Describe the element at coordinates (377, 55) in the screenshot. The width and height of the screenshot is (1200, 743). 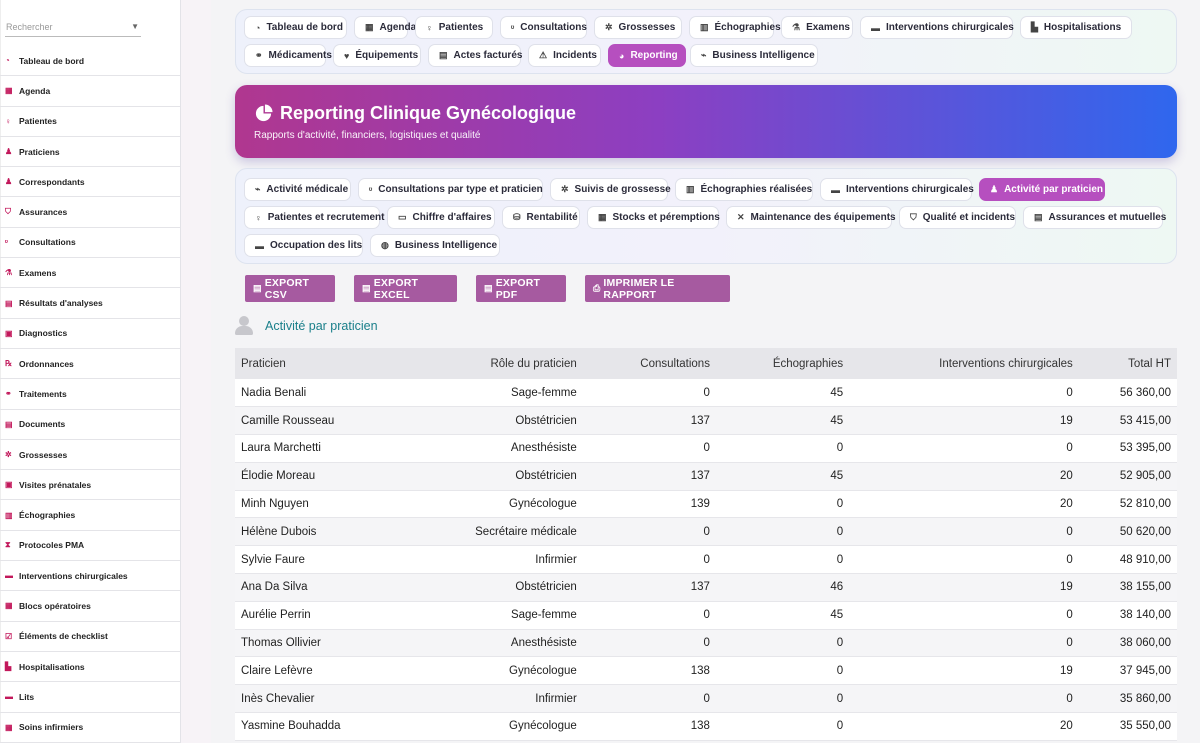
I see `tab-equipements: ♥ Équipements` at that location.